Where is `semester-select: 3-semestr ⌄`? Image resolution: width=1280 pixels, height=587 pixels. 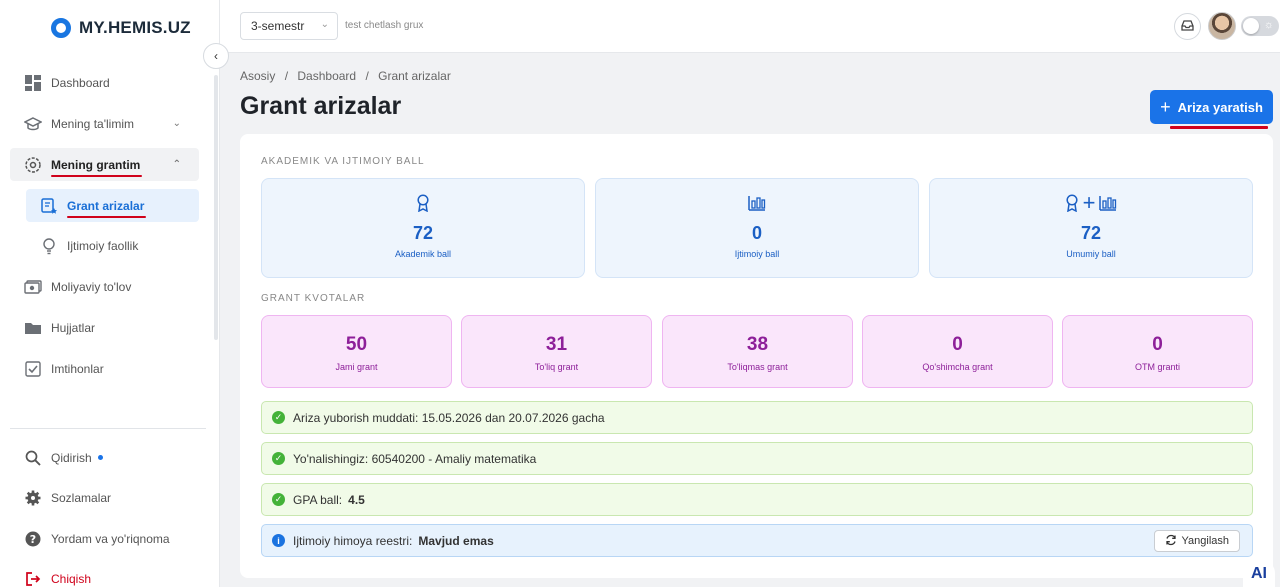 semester-select: 3-semestr ⌄ is located at coordinates (289, 26).